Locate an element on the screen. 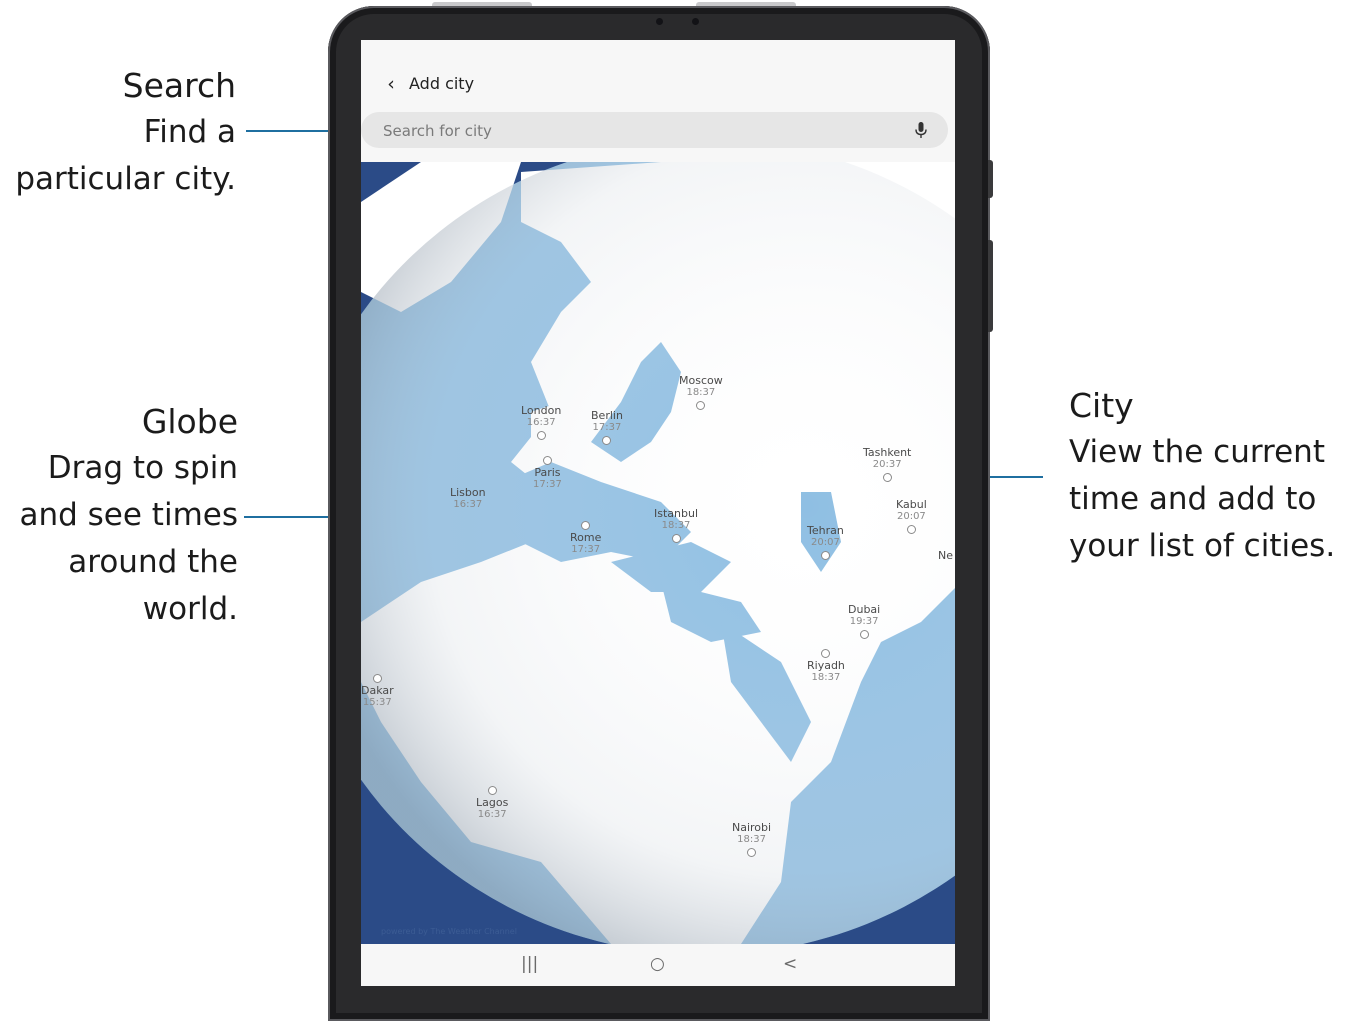 This screenshot has width=1351, height=1021. city-time: 15:37 is located at coordinates (377, 702).